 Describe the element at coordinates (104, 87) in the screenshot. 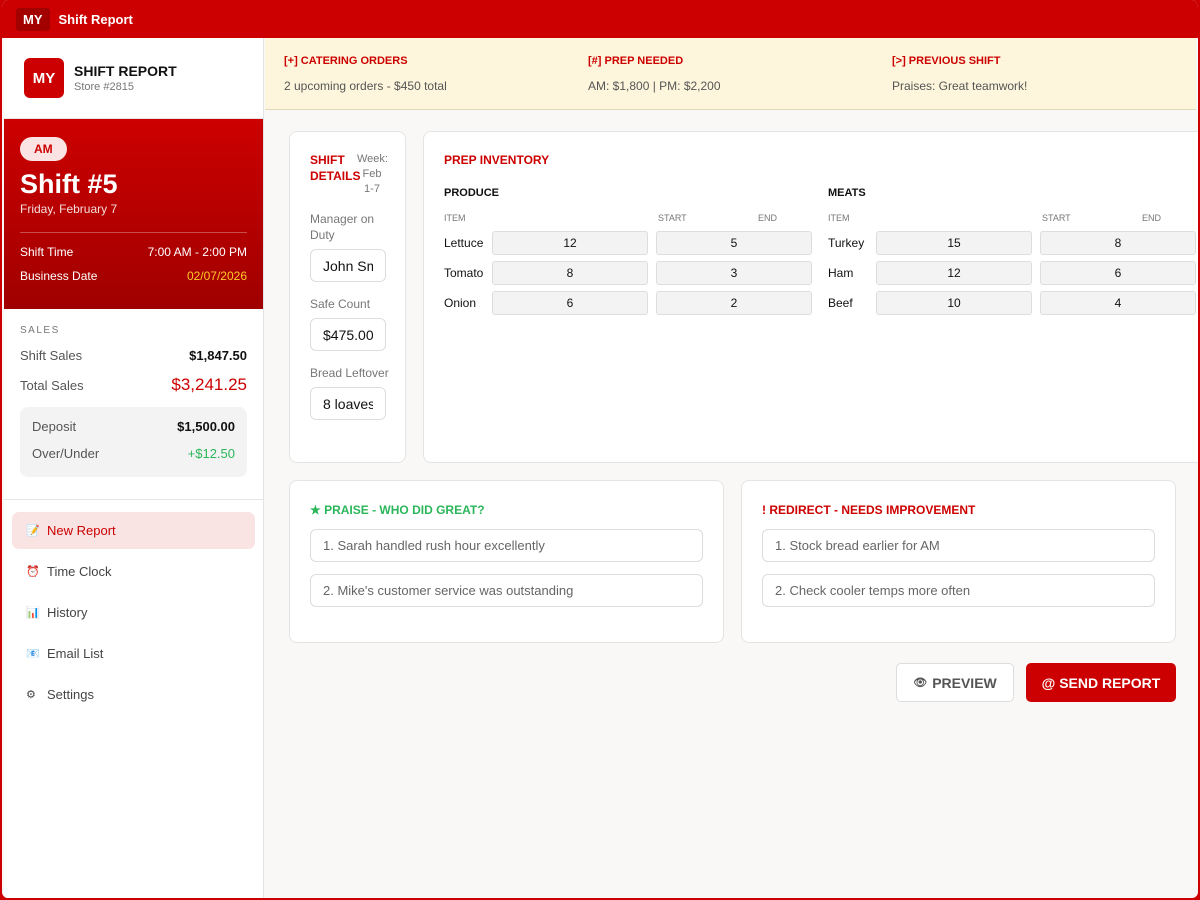

I see `store-number: Store #2815` at that location.